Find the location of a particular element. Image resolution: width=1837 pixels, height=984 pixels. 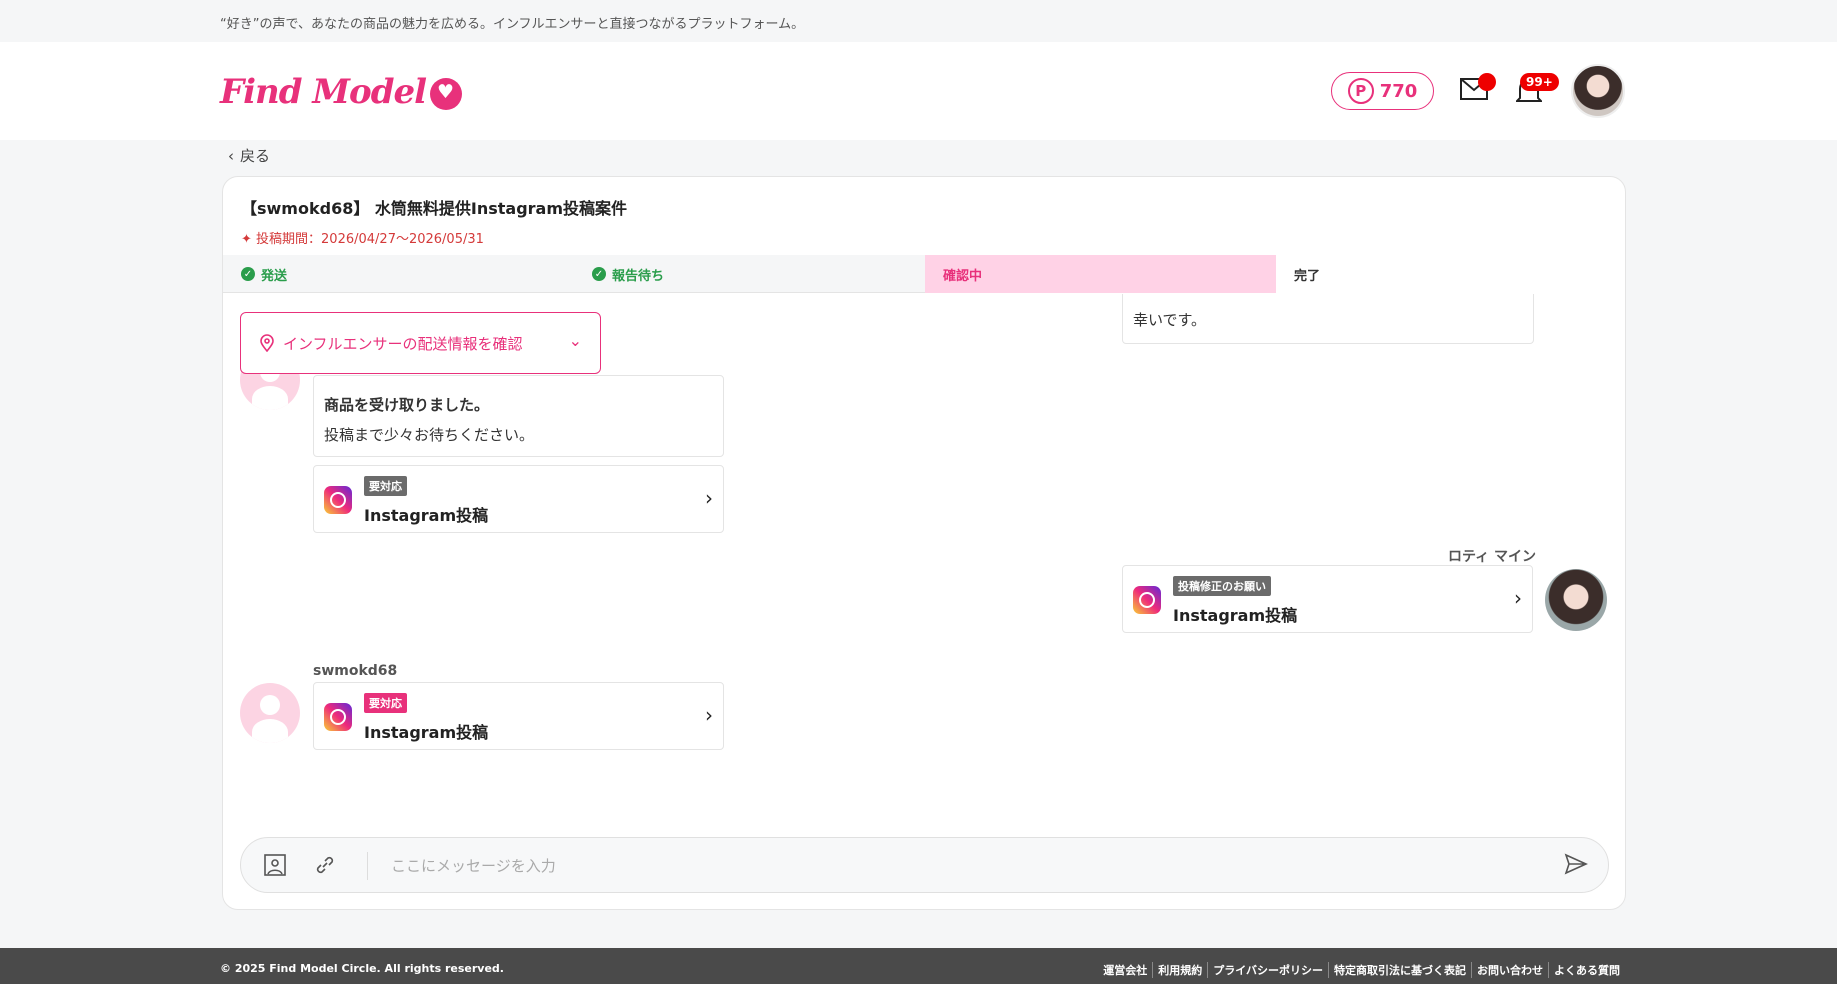

step-label: 完了 is located at coordinates (1307, 276).